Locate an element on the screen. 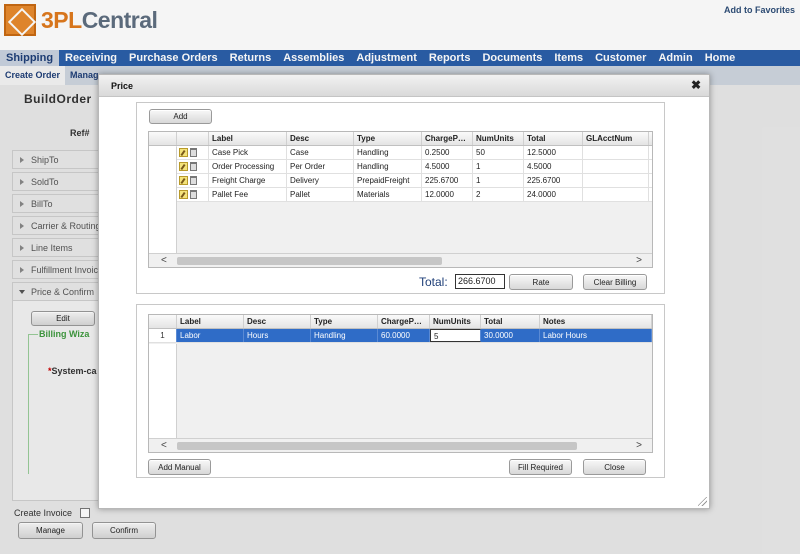 The image size is (800, 554). row-number: 1 is located at coordinates (163, 335).